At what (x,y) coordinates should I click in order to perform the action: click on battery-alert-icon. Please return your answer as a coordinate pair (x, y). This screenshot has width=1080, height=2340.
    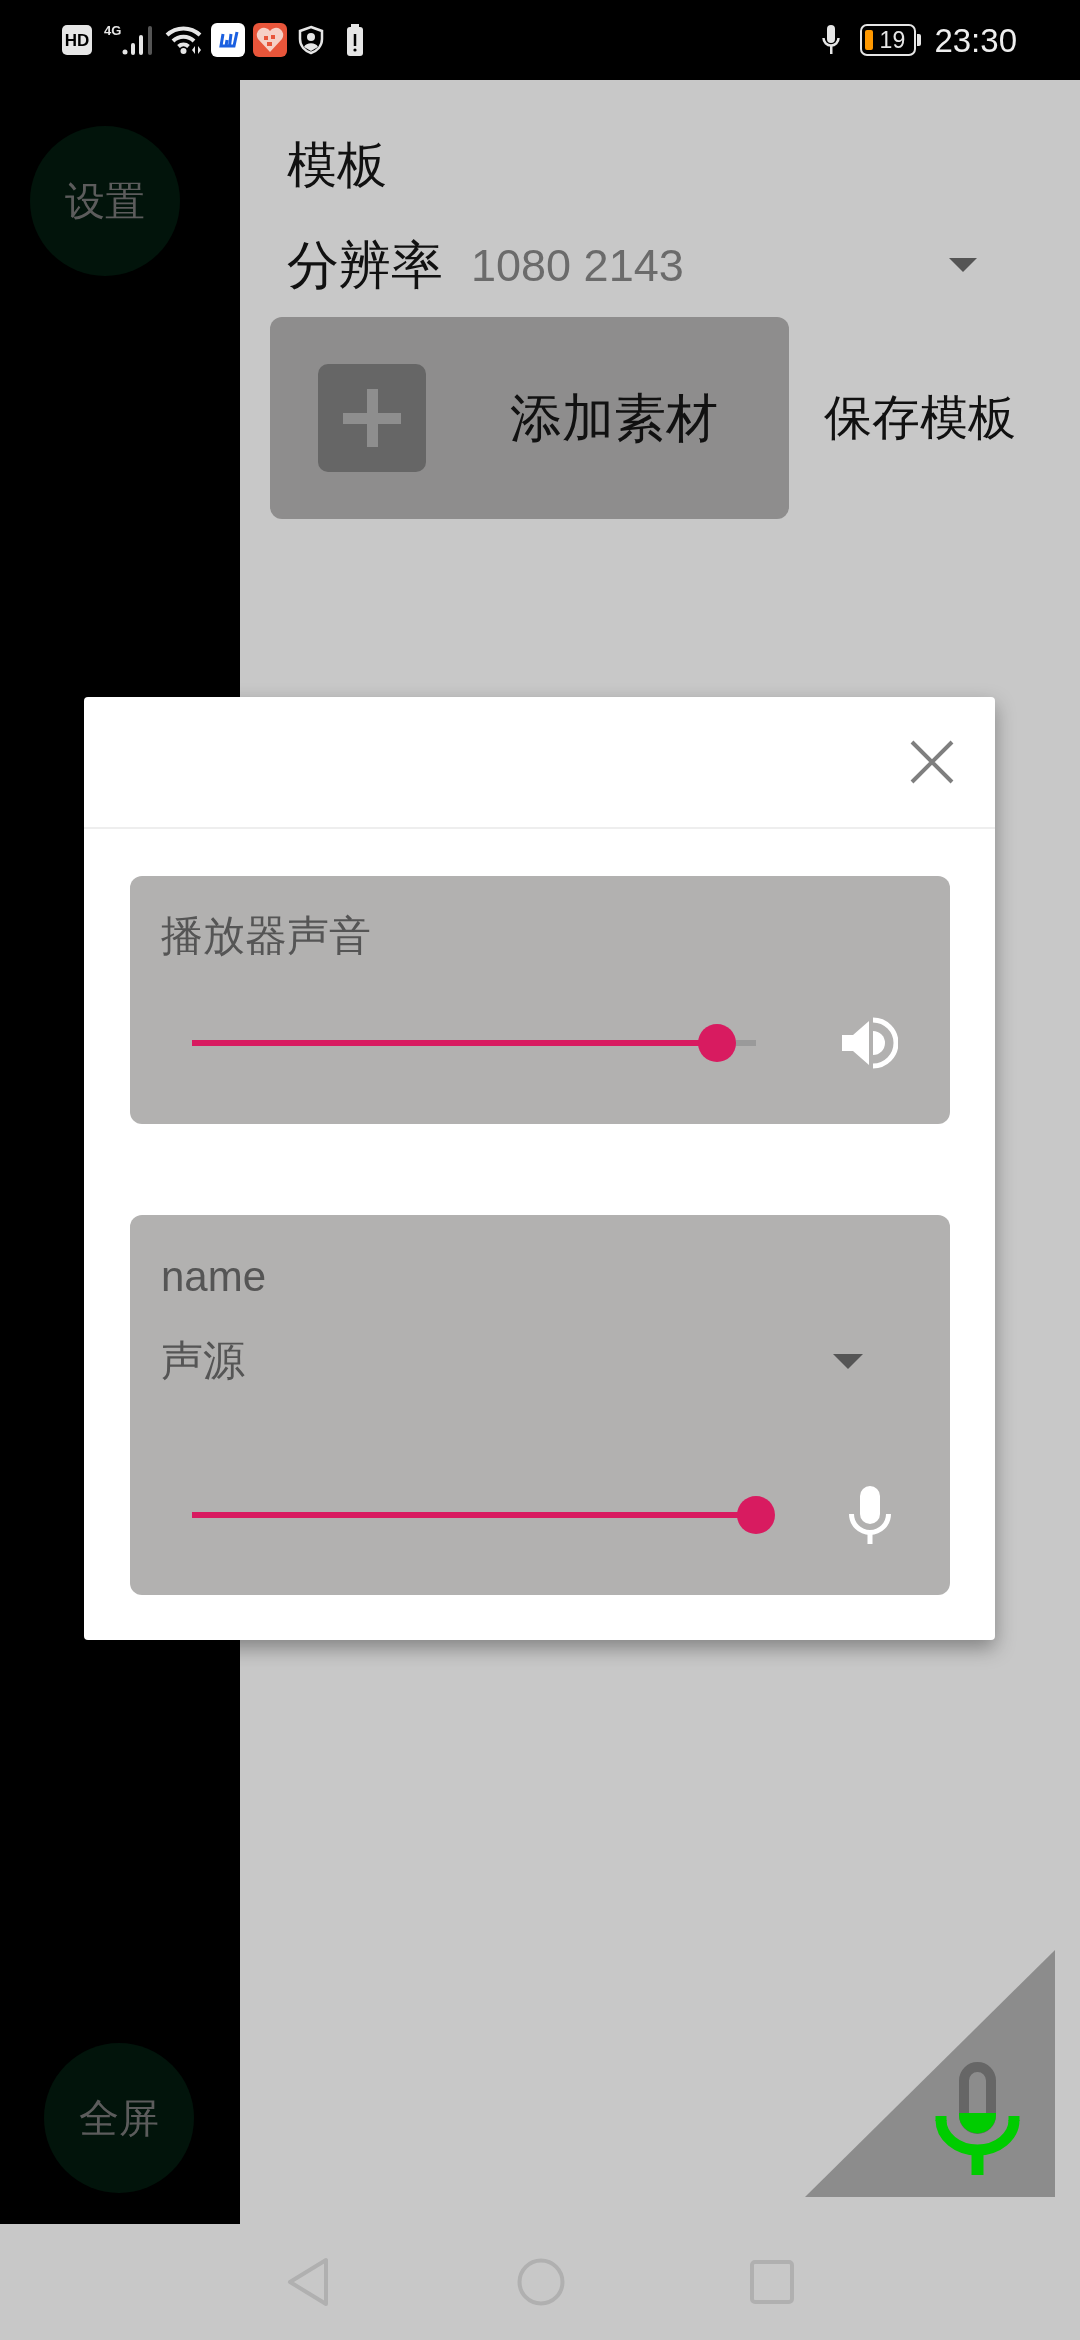
    Looking at the image, I should click on (355, 40).